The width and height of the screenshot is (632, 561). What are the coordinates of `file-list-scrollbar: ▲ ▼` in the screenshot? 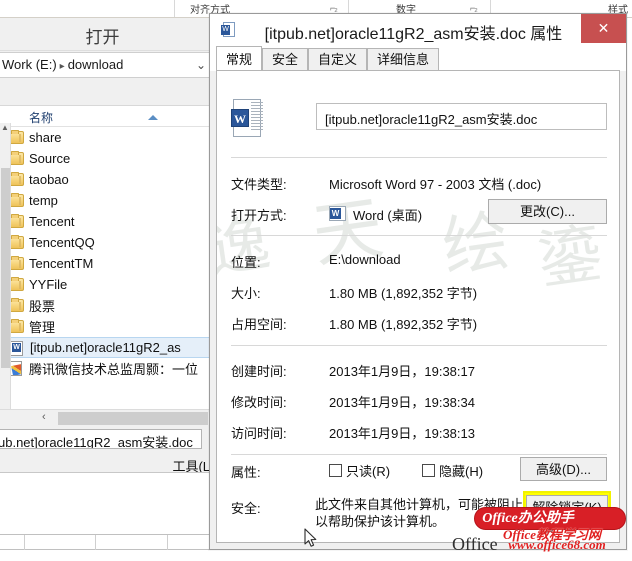 It's located at (5, 273).